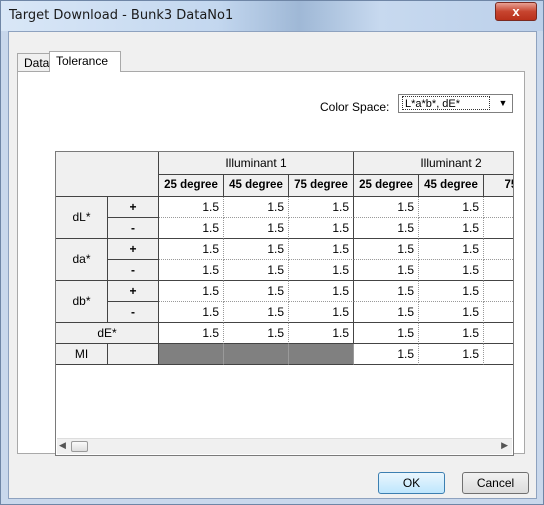 This screenshot has width=544, height=505. Describe the element at coordinates (82, 302) in the screenshot. I see `row-group-label: db*` at that location.